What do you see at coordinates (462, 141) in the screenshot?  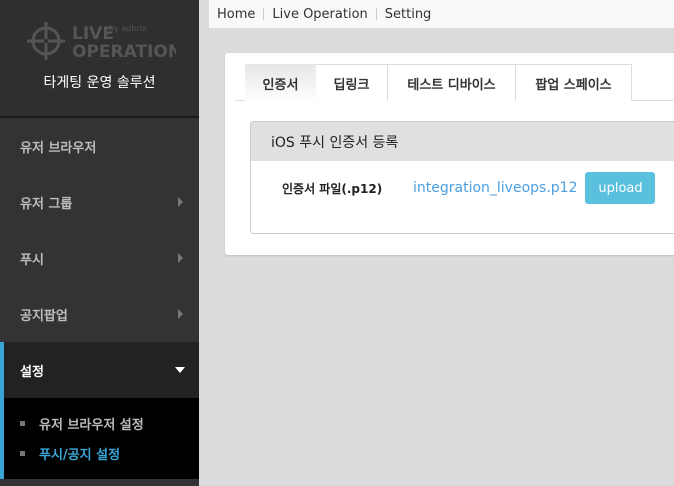 I see `section-title: iOS 푸시 인증서 등록` at bounding box center [462, 141].